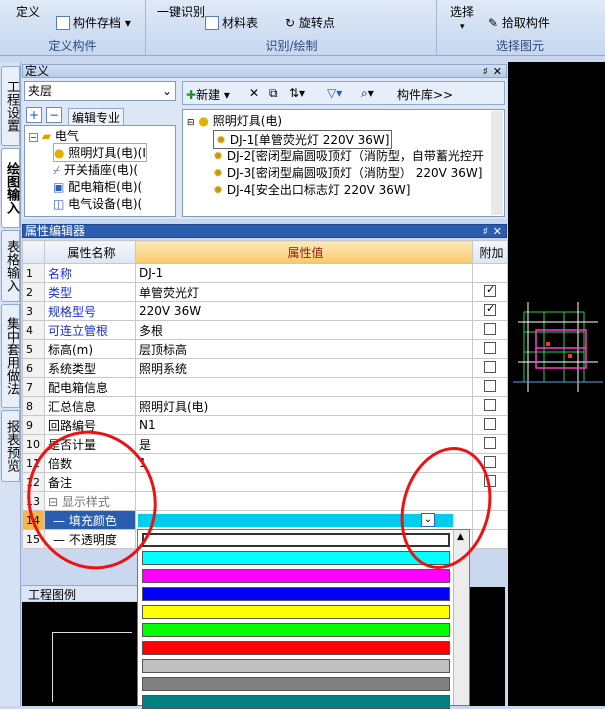 The width and height of the screenshot is (605, 709). I want to click on collapse-all-icon: −, so click(54, 115).